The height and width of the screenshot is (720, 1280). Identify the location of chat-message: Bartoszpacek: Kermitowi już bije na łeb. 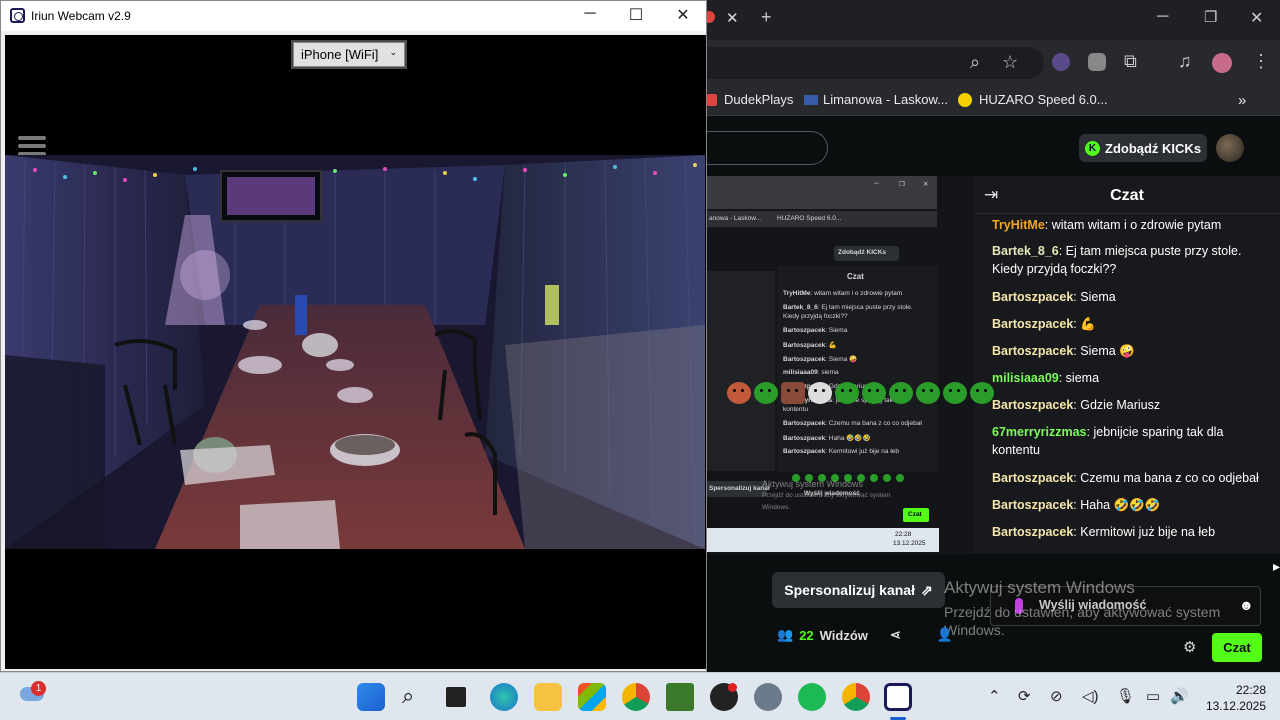
(1132, 532).